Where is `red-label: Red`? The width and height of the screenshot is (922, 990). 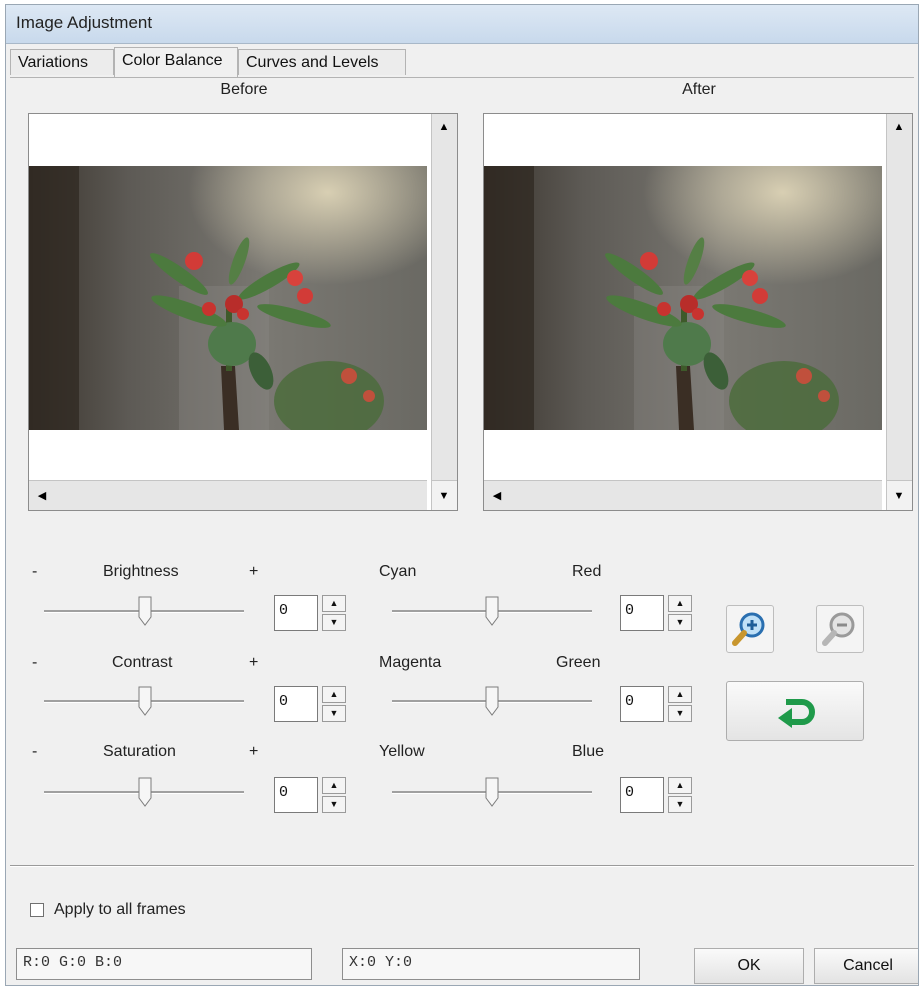 red-label: Red is located at coordinates (587, 571).